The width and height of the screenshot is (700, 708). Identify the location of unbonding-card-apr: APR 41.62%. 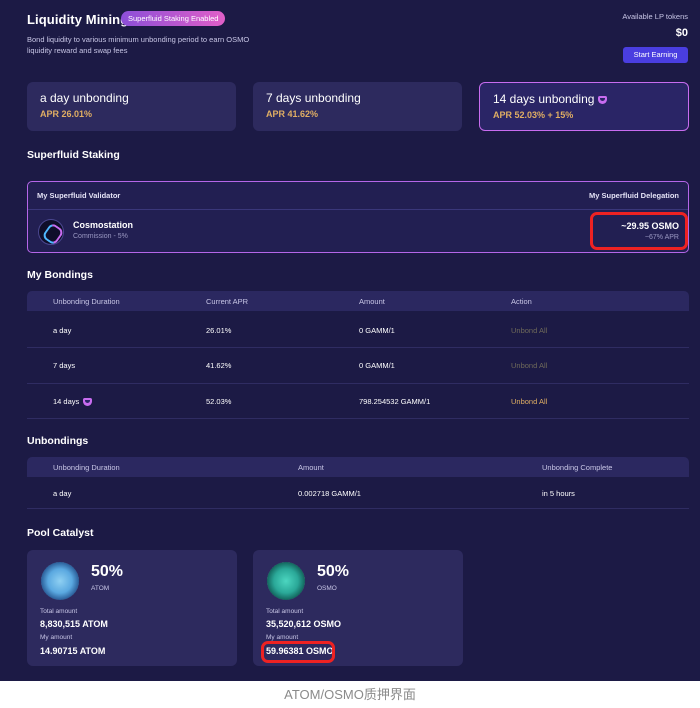
(292, 114).